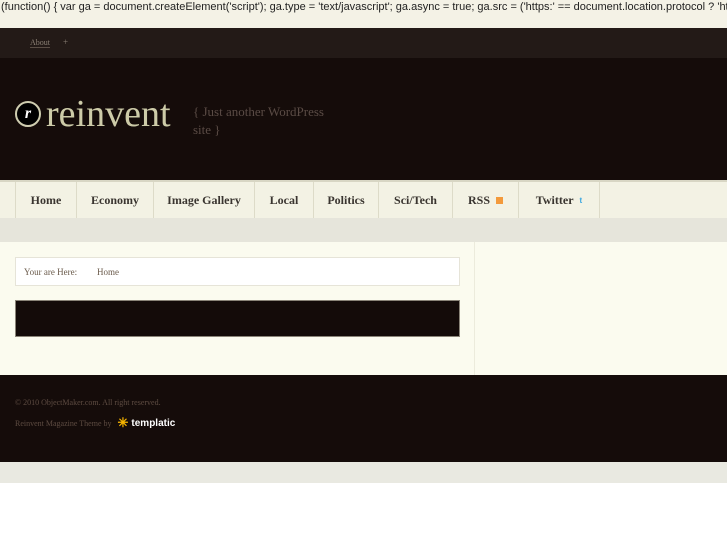  I want to click on templatic-brand: templatic, so click(153, 423).